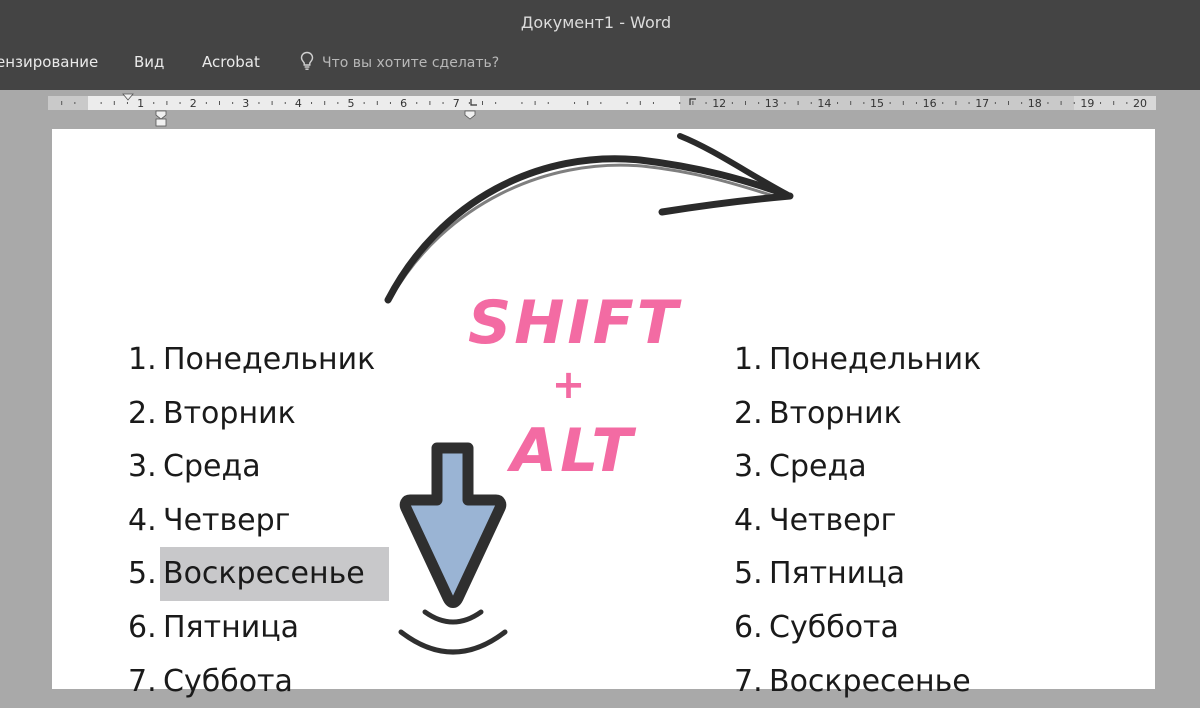 This screenshot has height=708, width=1200. I want to click on shortcut-plus-label: +, so click(570, 385).